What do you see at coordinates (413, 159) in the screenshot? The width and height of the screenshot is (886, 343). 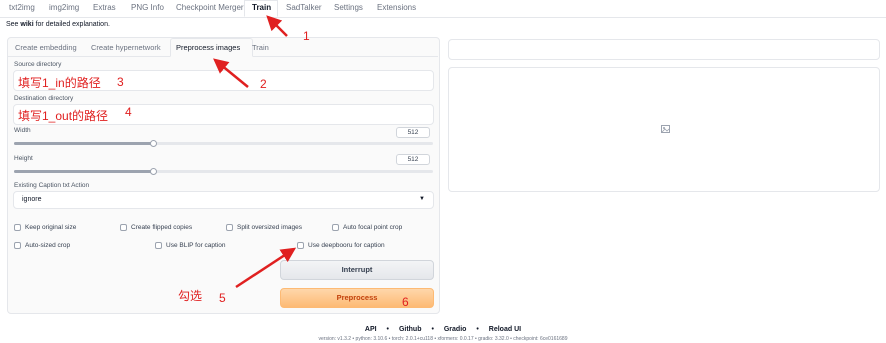 I see `height-number-input: 512` at bounding box center [413, 159].